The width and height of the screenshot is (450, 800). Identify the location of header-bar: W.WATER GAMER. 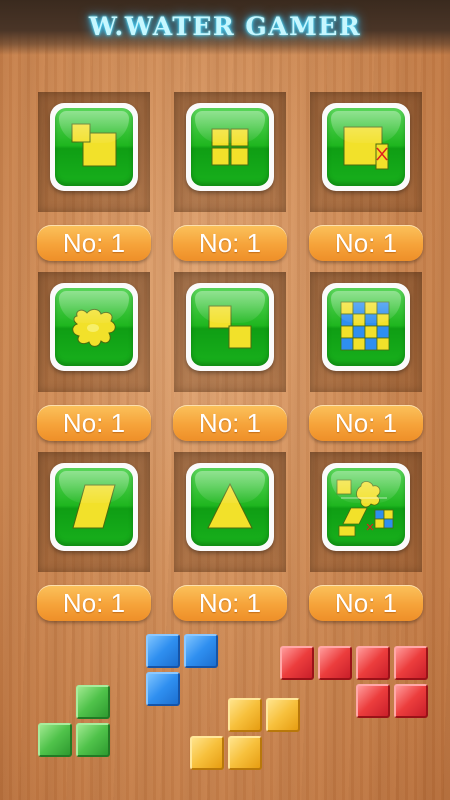
(225, 27).